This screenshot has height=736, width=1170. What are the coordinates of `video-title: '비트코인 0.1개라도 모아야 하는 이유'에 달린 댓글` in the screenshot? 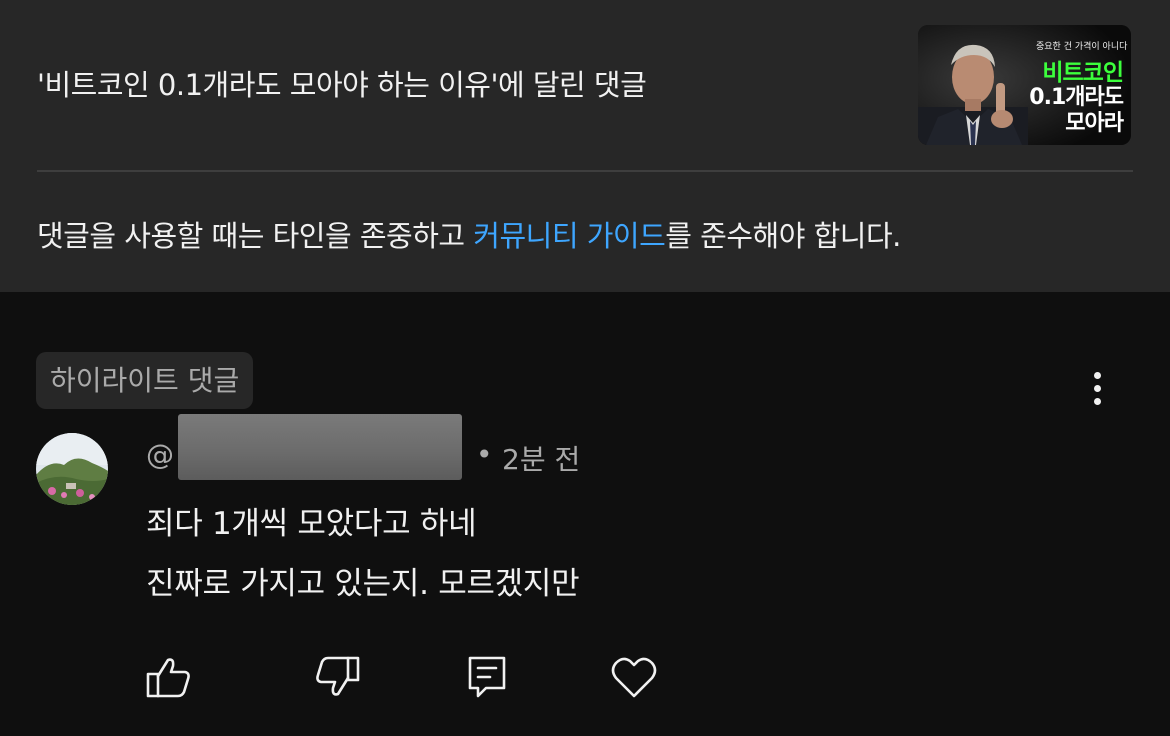 It's located at (342, 85).